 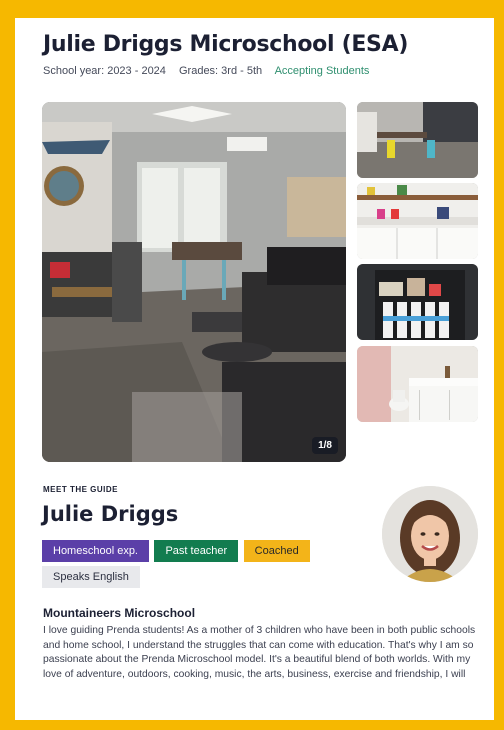 I want to click on kitchen-shelf-photo, so click(x=417, y=221).